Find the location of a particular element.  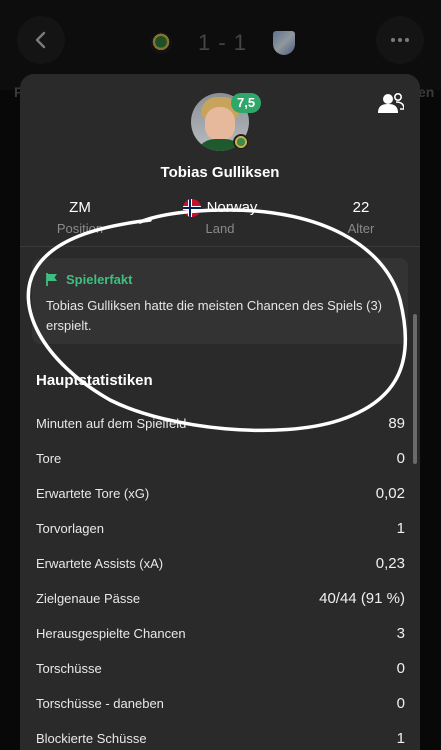

country-value: Norway is located at coordinates (232, 207).